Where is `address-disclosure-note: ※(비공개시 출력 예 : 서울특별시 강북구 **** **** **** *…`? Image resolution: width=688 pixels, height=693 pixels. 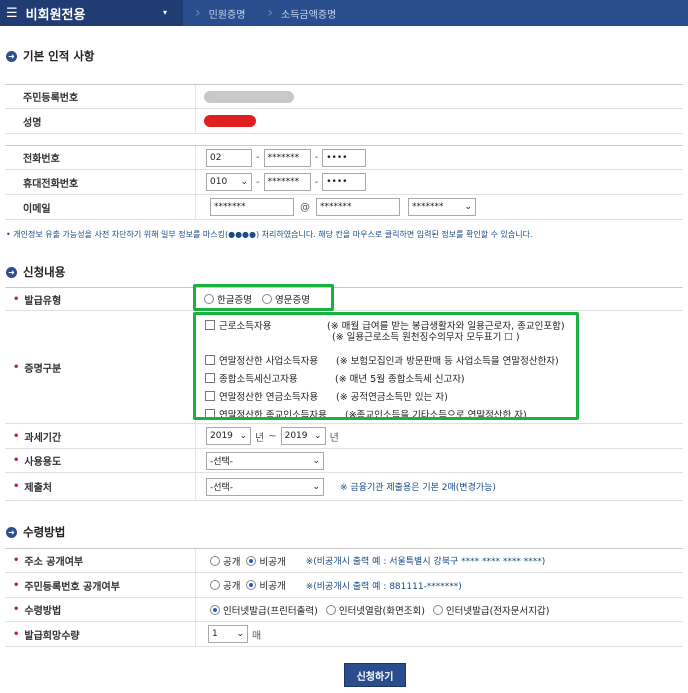
address-disclosure-note: ※(비공개시 출력 예 : 서울특별시 강북구 **** **** **** *… is located at coordinates (425, 562).